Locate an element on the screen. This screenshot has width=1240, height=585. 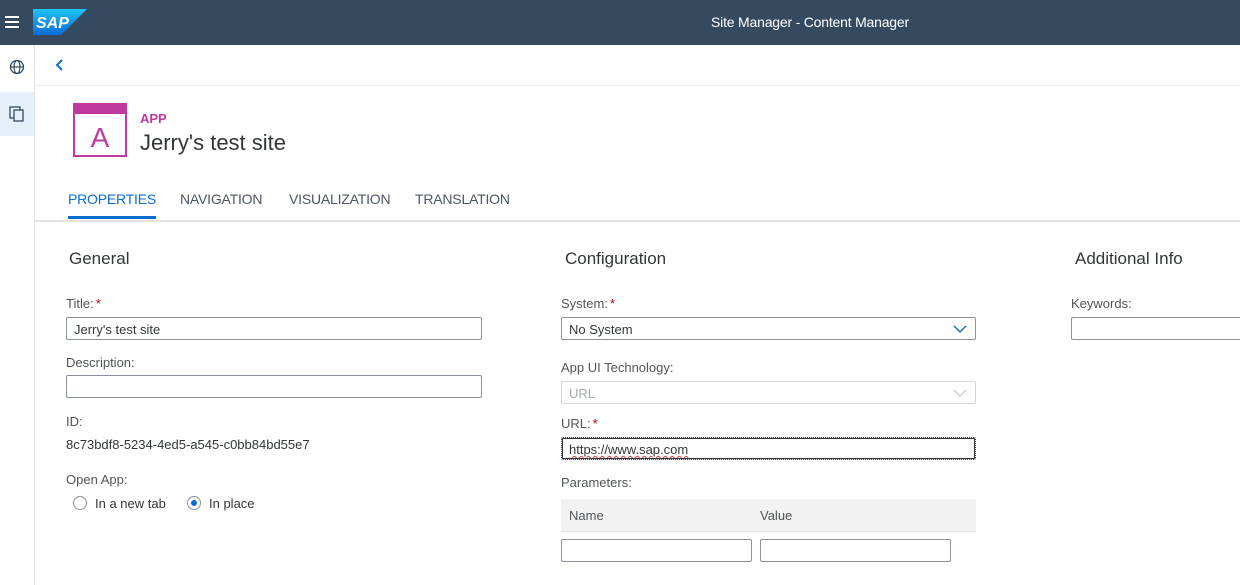
description-field is located at coordinates (274, 386).